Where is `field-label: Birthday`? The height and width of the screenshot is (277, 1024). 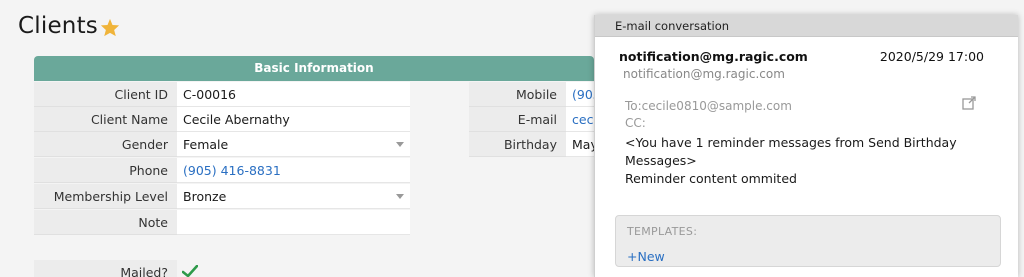
field-label: Birthday is located at coordinates (517, 144).